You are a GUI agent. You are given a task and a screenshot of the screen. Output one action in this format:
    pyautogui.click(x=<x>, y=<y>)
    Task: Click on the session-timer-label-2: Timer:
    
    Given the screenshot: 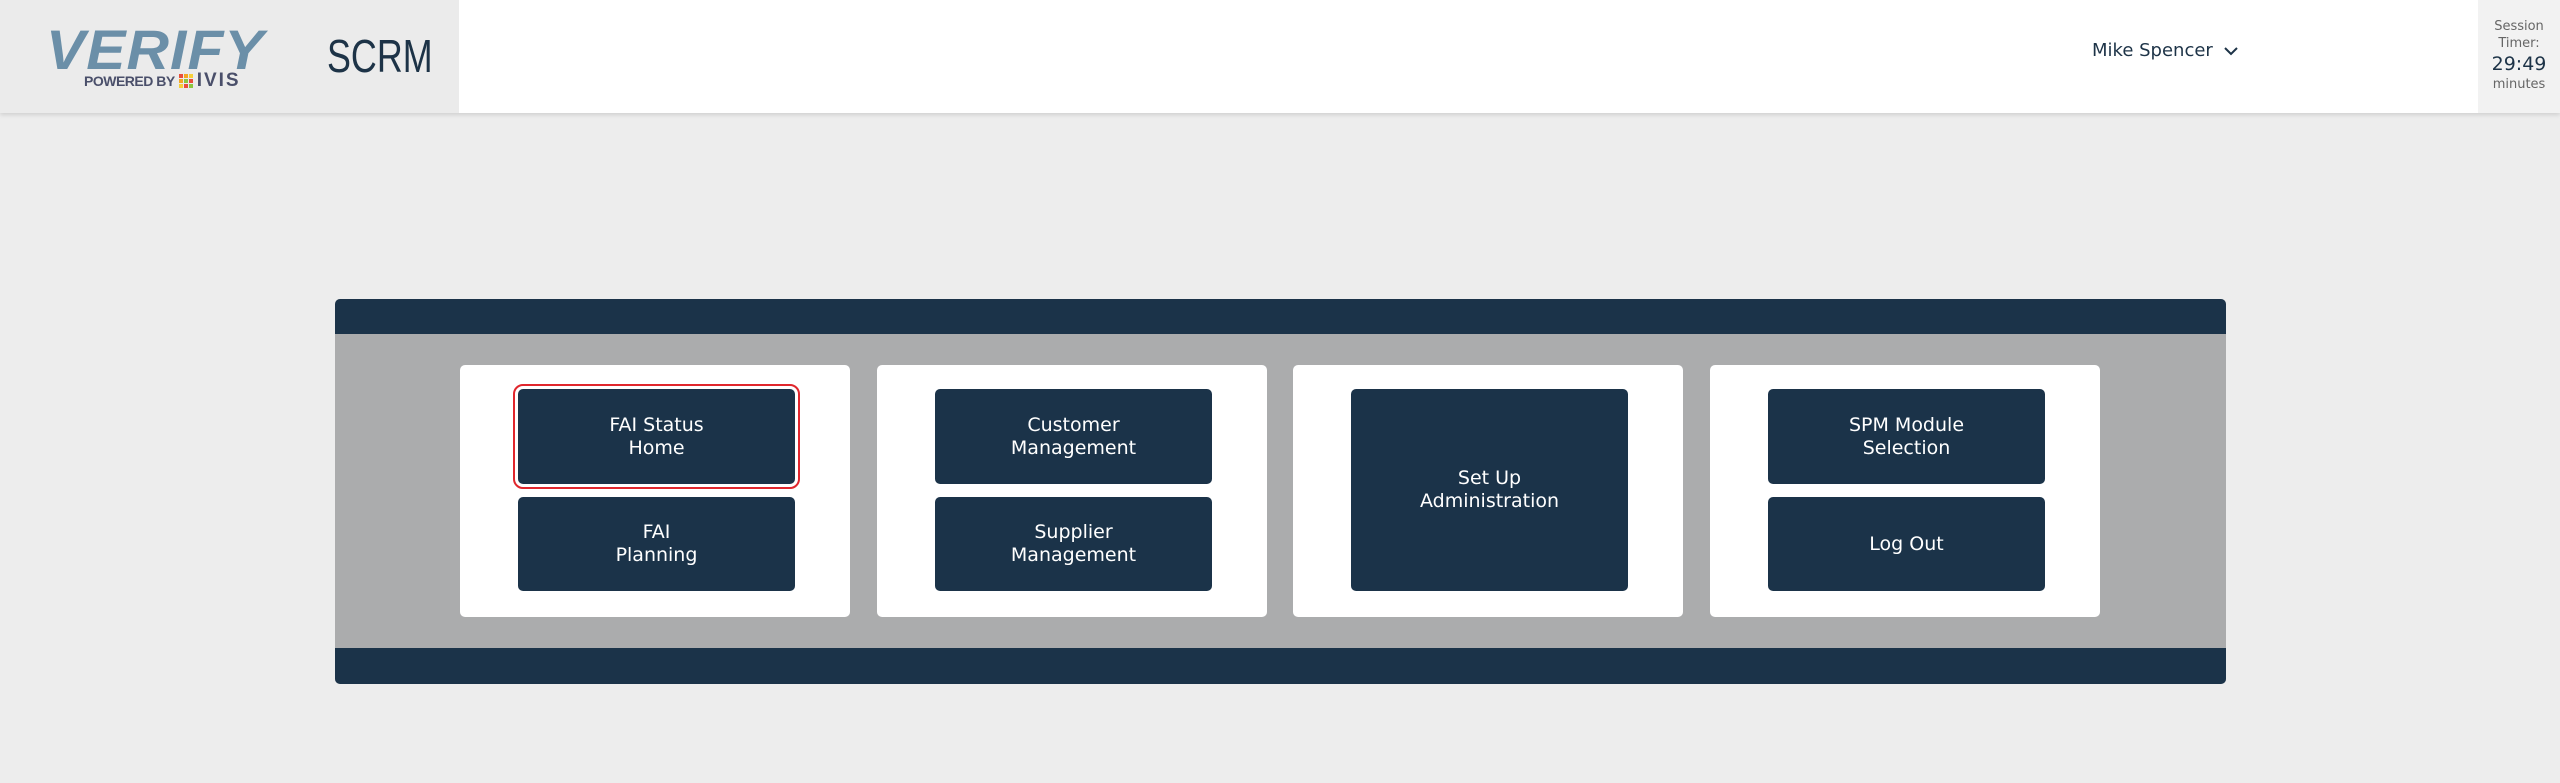 What is the action you would take?
    pyautogui.click(x=2519, y=43)
    